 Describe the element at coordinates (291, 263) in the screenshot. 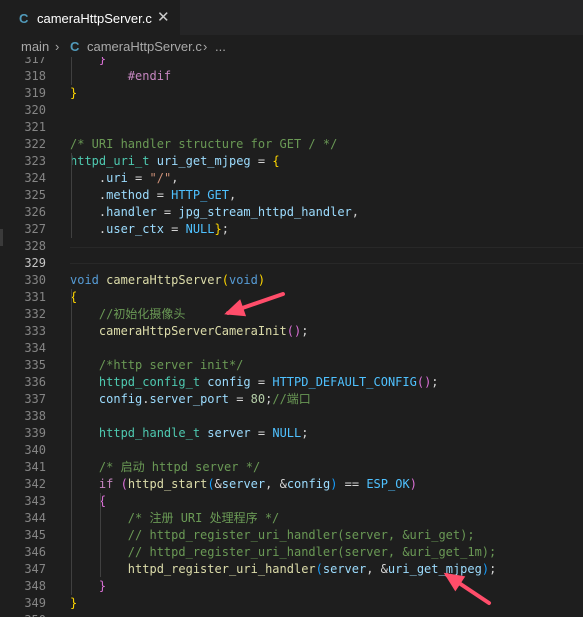

I see `code-line: 329` at that location.